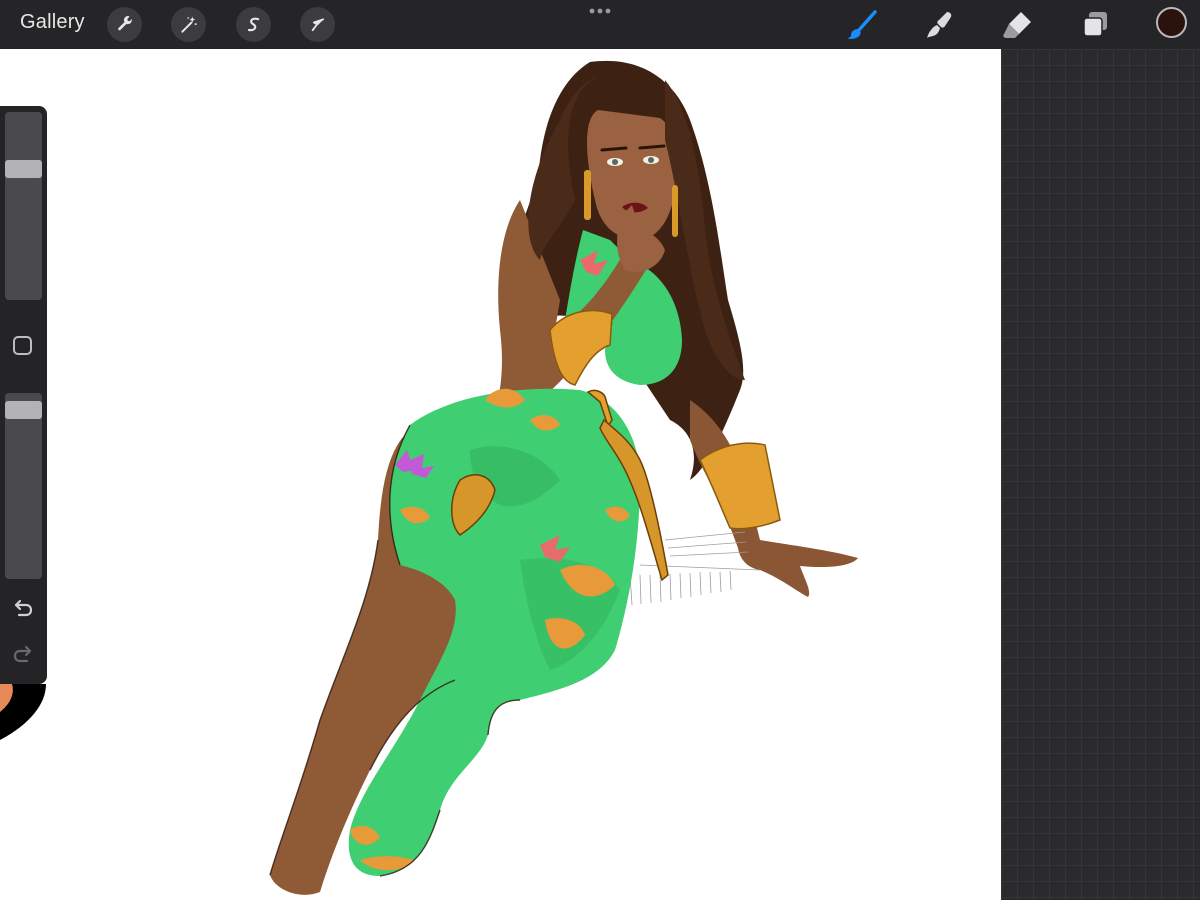  Describe the element at coordinates (1171, 22) in the screenshot. I see `color-picker-swatch` at that location.